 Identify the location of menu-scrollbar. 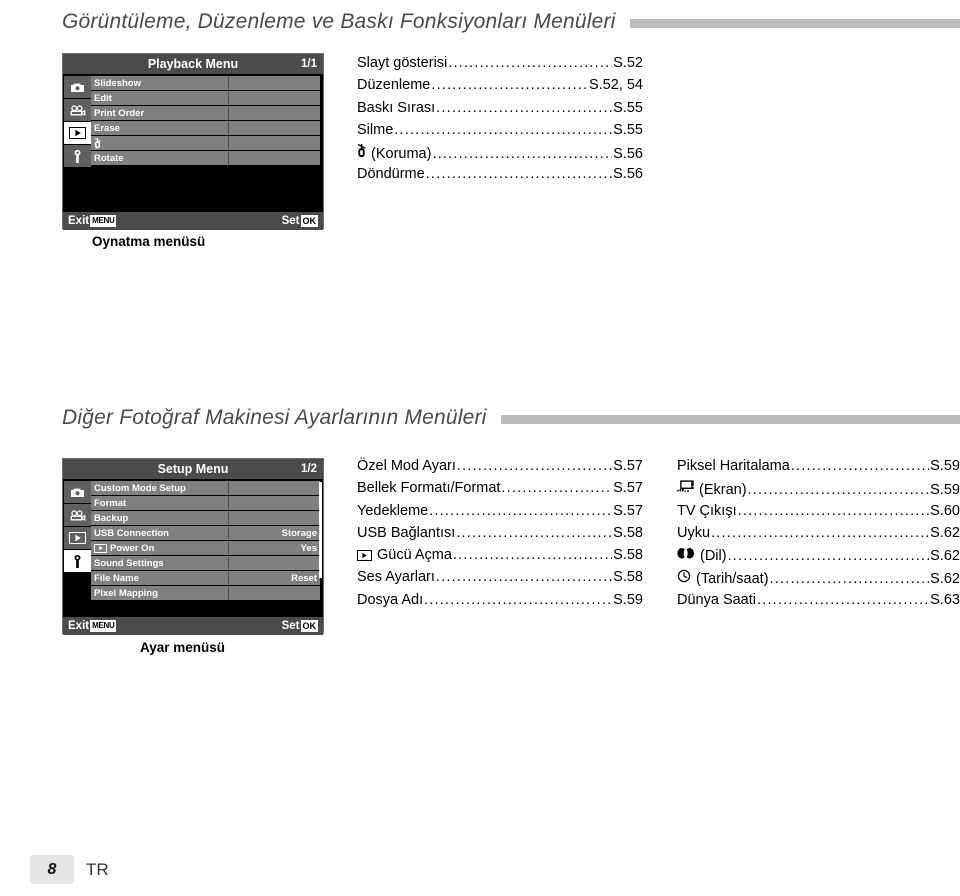
(320, 530).